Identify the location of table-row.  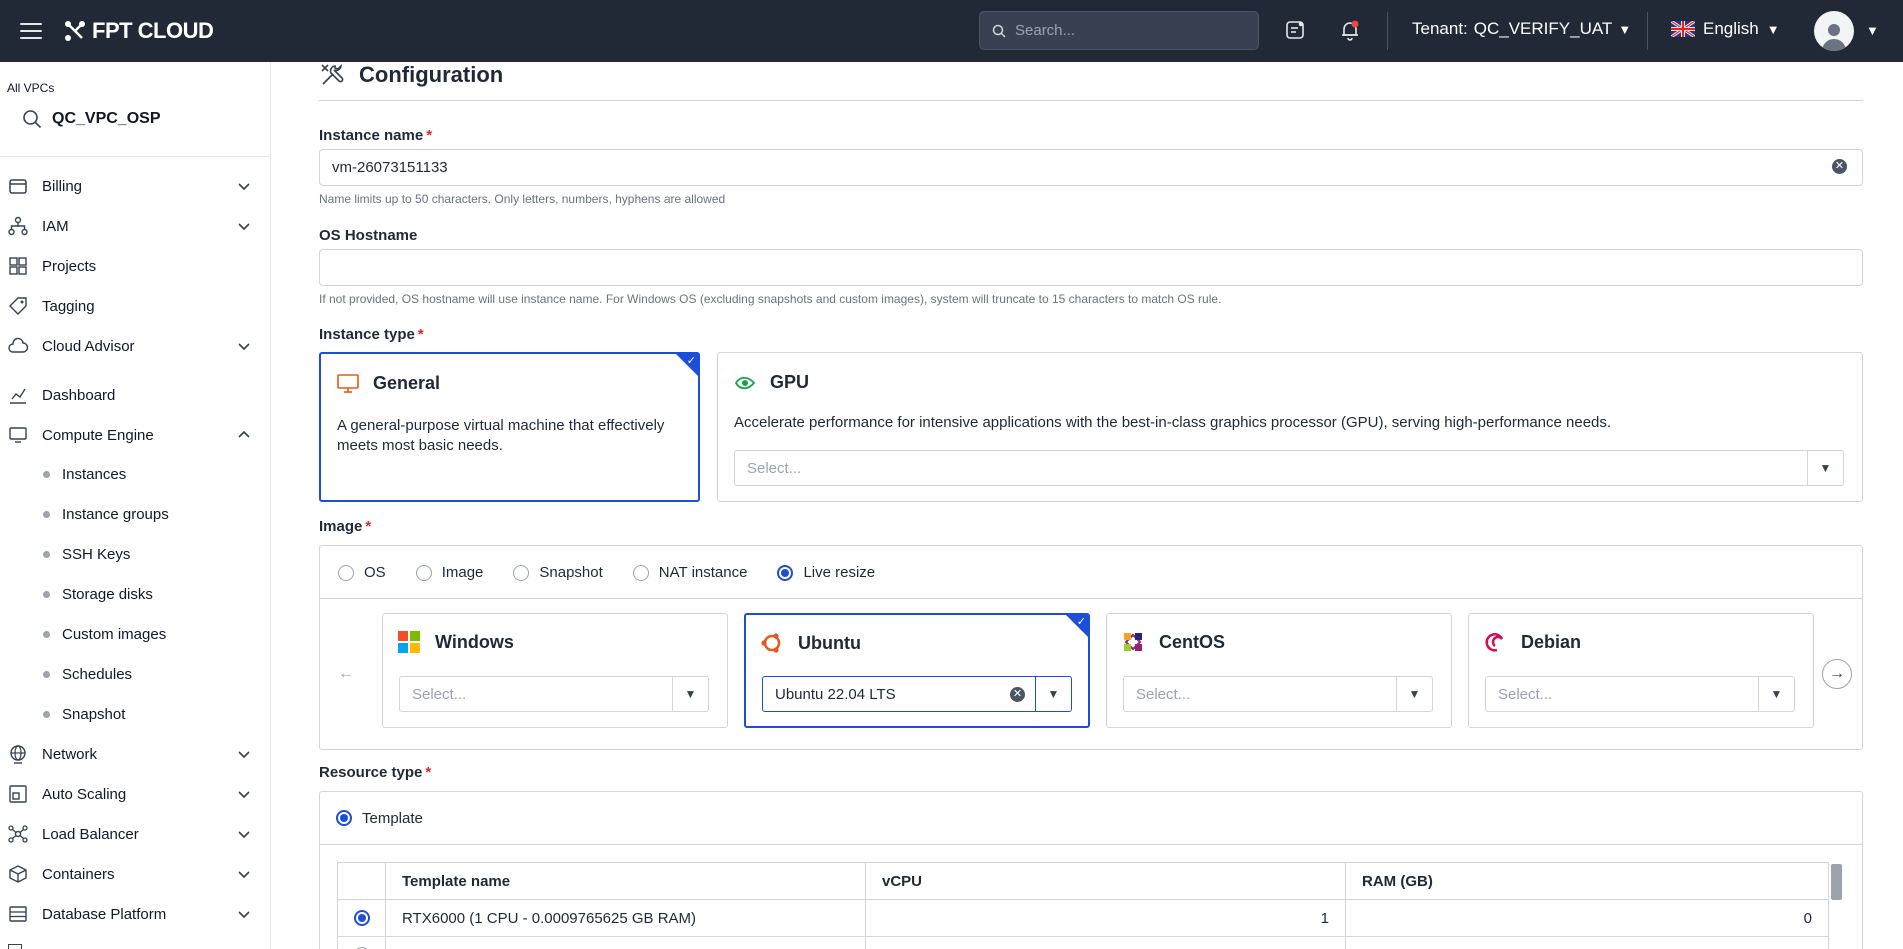
(1083, 942).